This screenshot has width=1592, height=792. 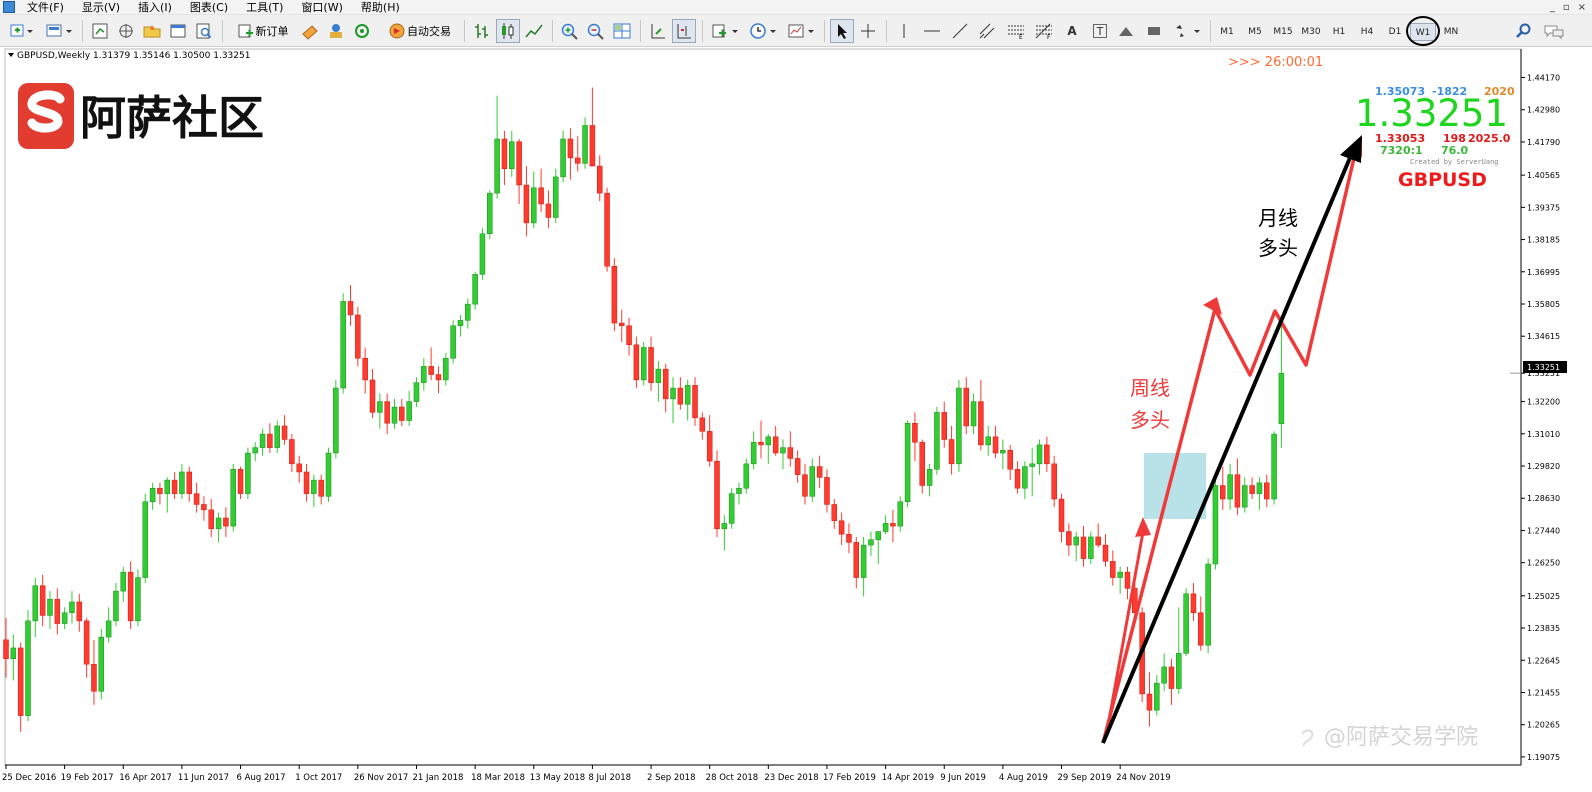 I want to click on std-deviation-channel-icon: E, so click(x=1016, y=31).